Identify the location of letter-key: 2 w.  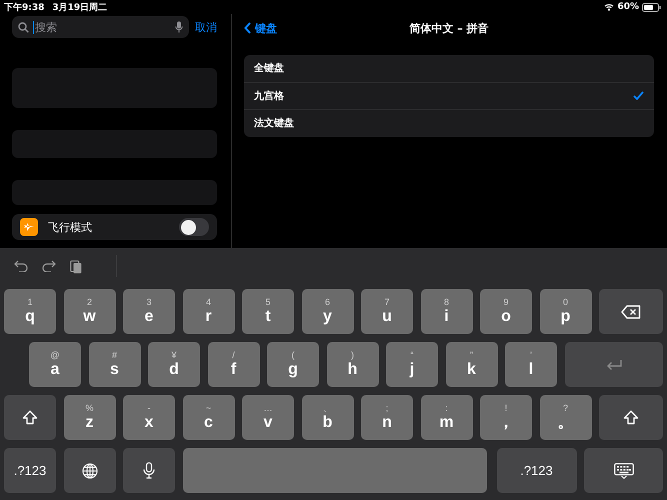
(90, 311).